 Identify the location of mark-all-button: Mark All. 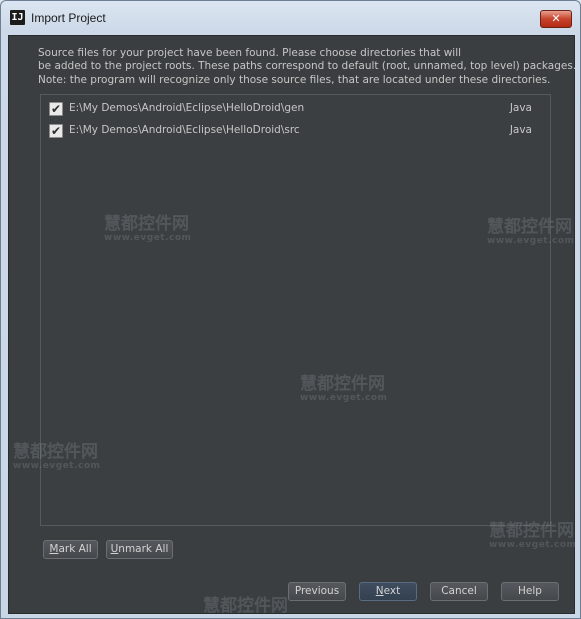
(70, 549).